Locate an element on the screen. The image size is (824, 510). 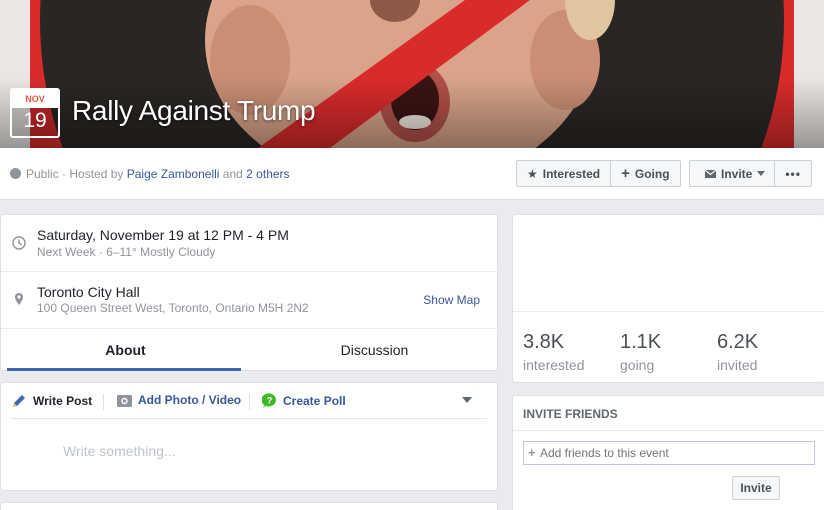
clock-icon is located at coordinates (19, 243).